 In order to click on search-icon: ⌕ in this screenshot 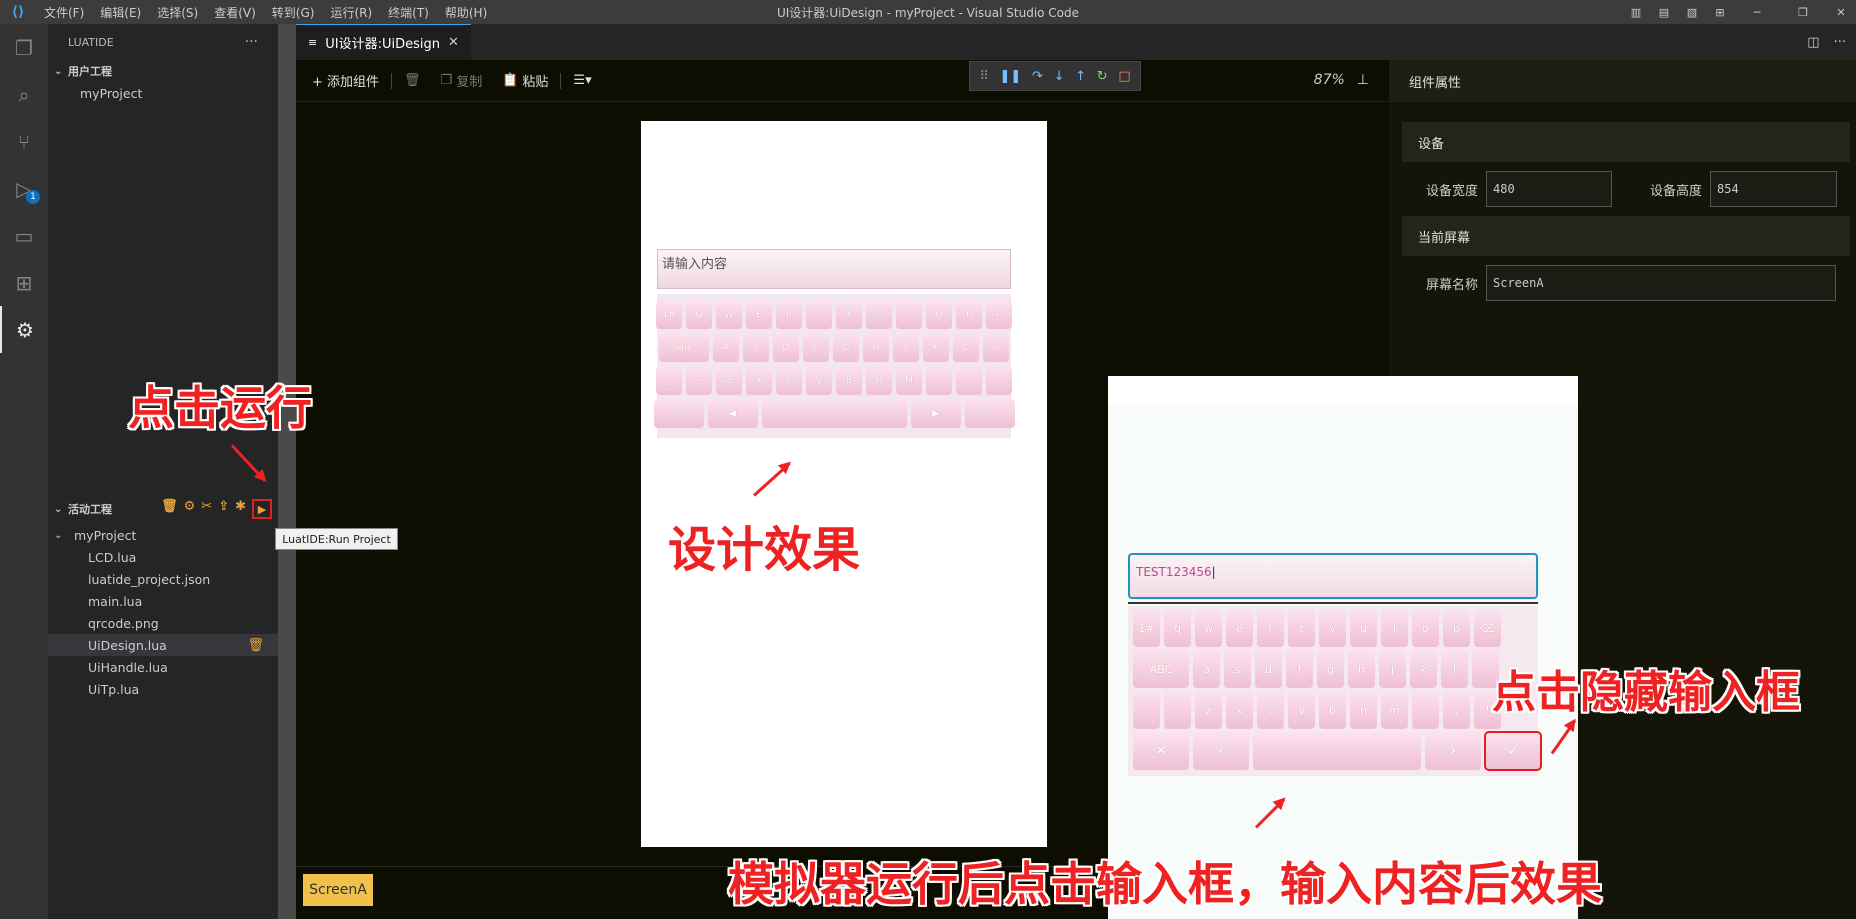, I will do `click(24, 94)`.